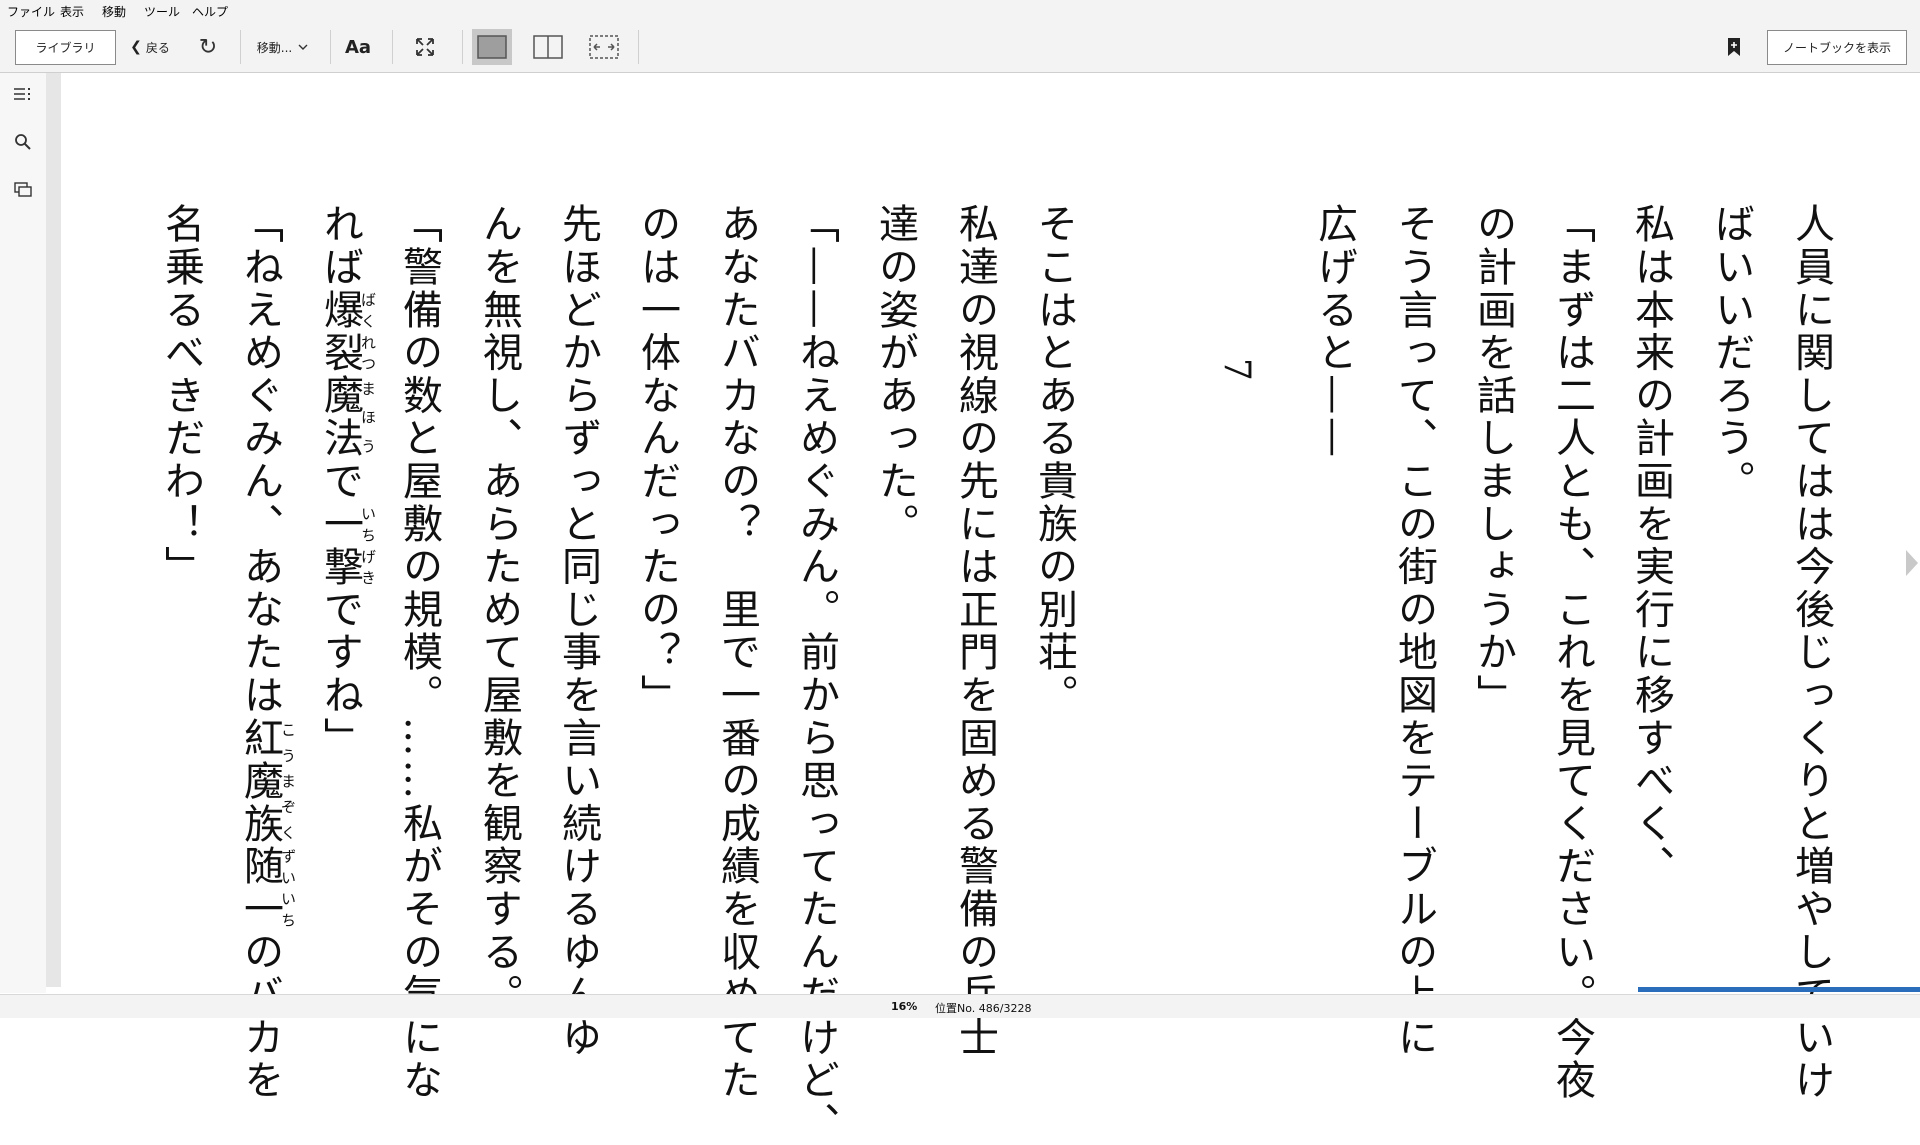 The image size is (1920, 1145). Describe the element at coordinates (1572, 652) in the screenshot. I see `text-line: 「まずは二人とも、これを見てください。今夜` at that location.